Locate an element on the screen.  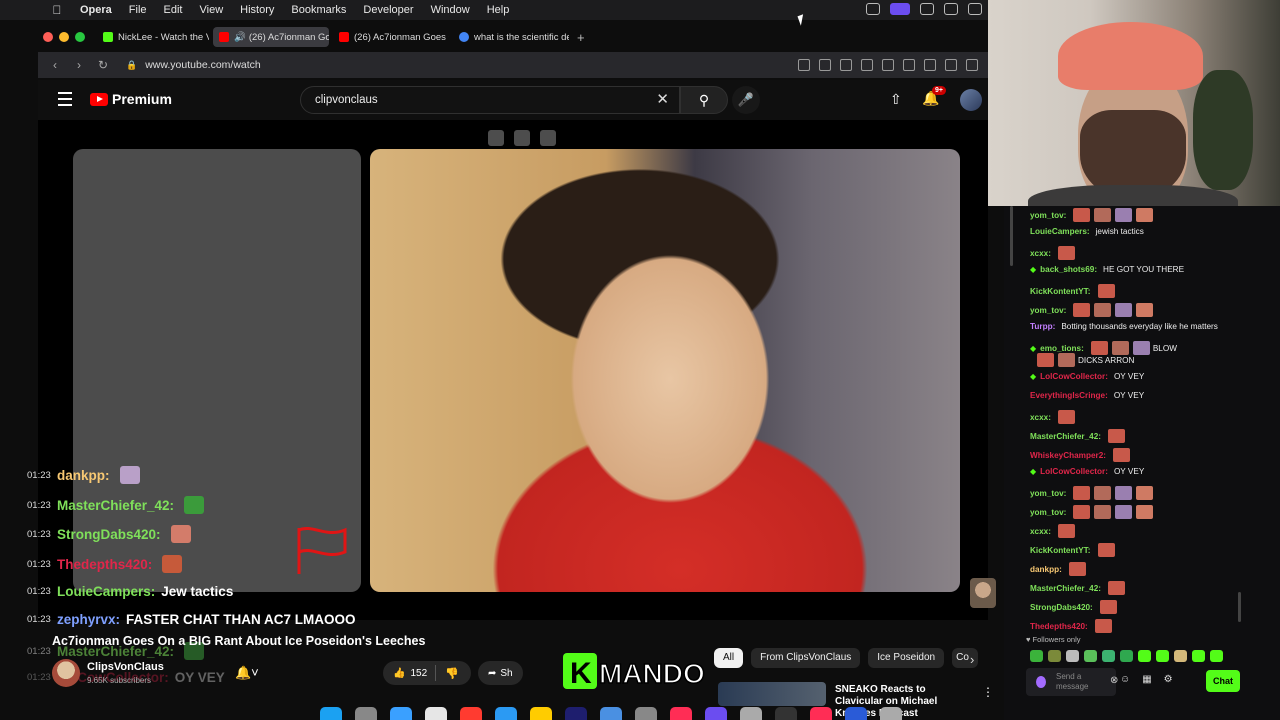
dislike-button: 👎 is located at coordinates (447, 673).